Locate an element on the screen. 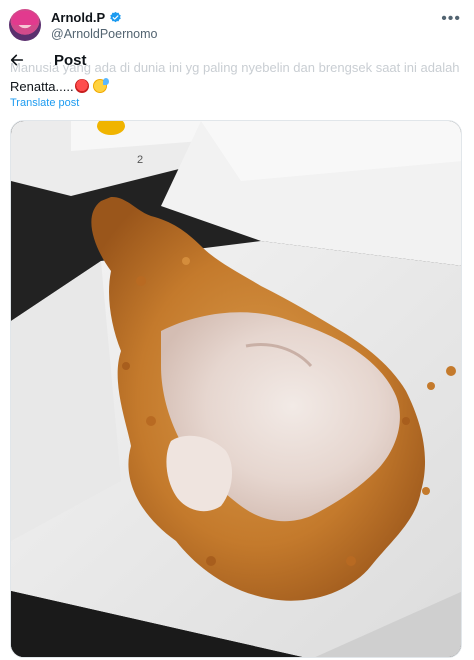 The width and height of the screenshot is (474, 660). author-handle: @ArnoldPoernomo is located at coordinates (104, 34).